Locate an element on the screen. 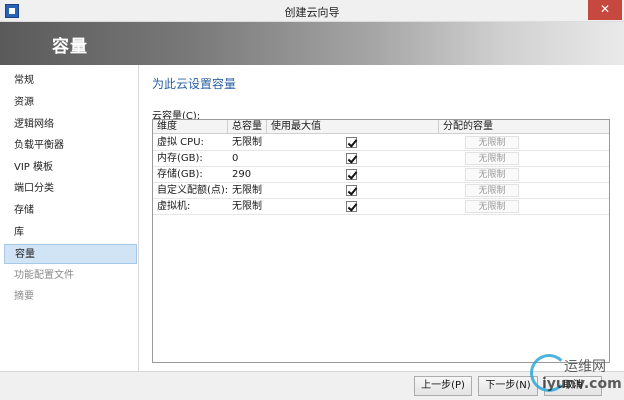 Image resolution: width=624 pixels, height=400 pixels. grid-header: 维度 总容量 使用最大值 分配的容量 is located at coordinates (381, 127).